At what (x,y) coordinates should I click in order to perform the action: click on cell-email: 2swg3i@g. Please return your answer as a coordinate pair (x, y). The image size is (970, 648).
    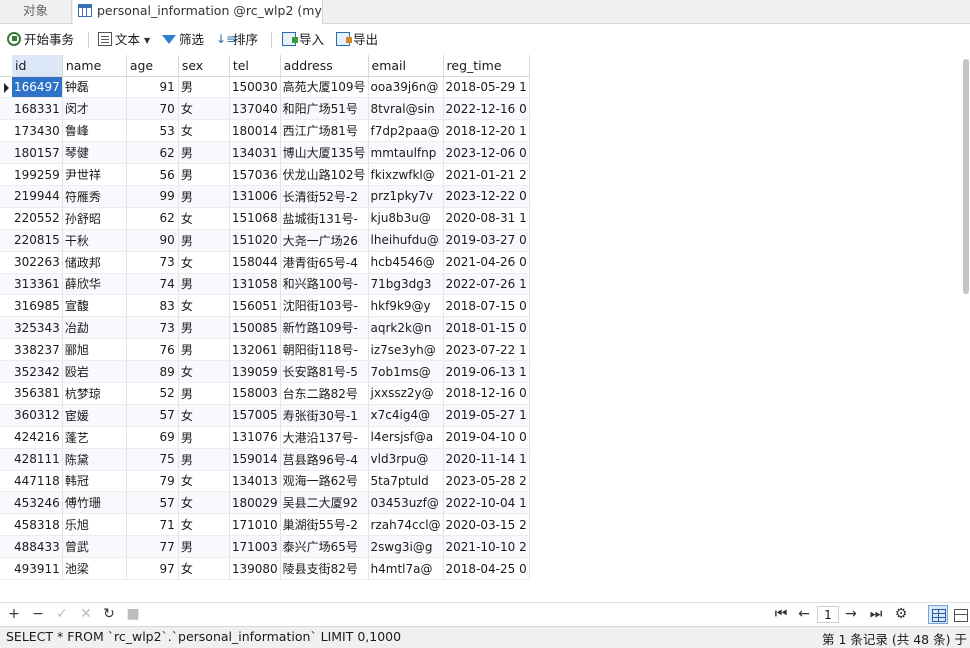
    Looking at the image, I should click on (406, 547).